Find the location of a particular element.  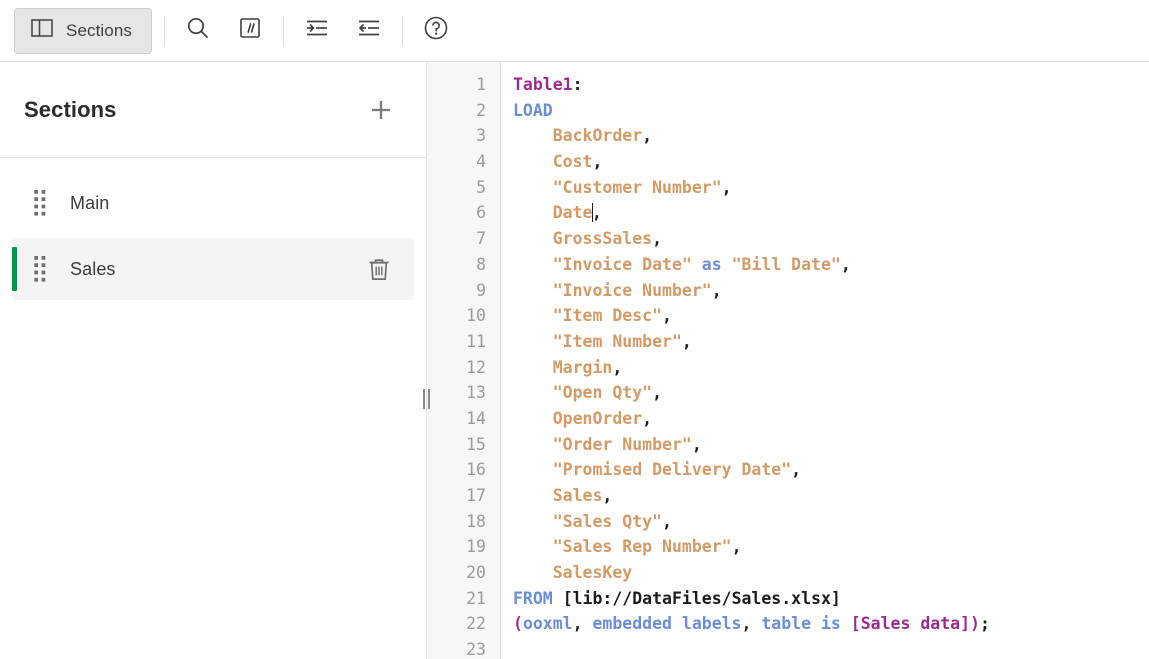

delete-section-button is located at coordinates (379, 269).